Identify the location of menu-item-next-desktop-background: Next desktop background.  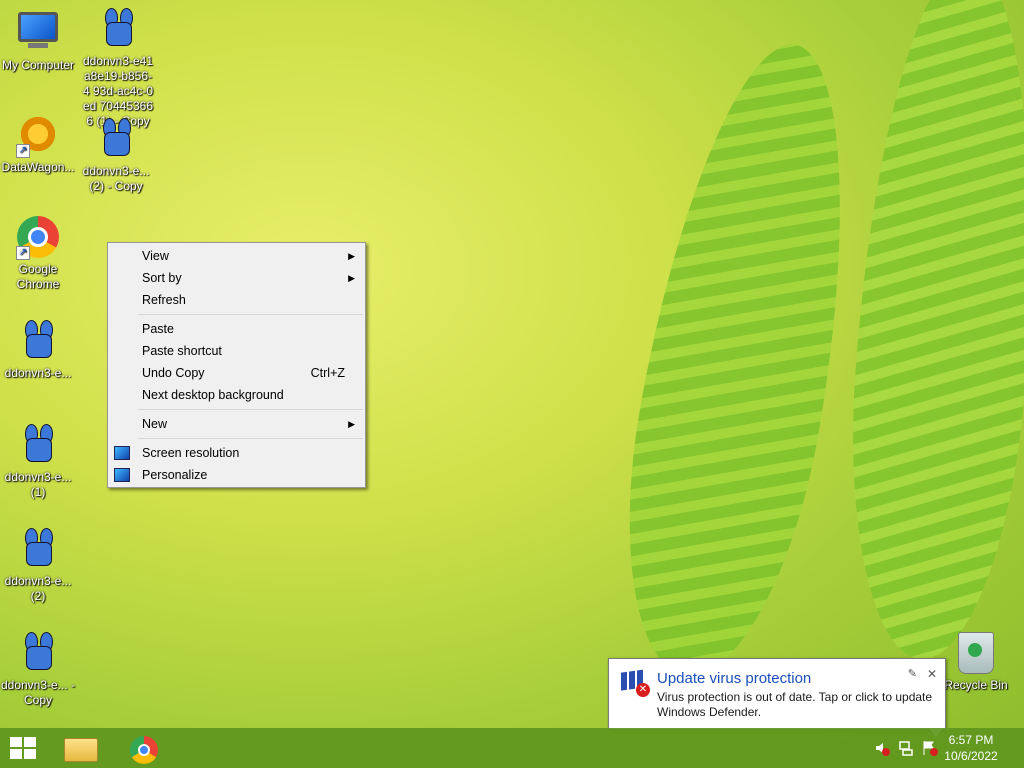
(236, 395).